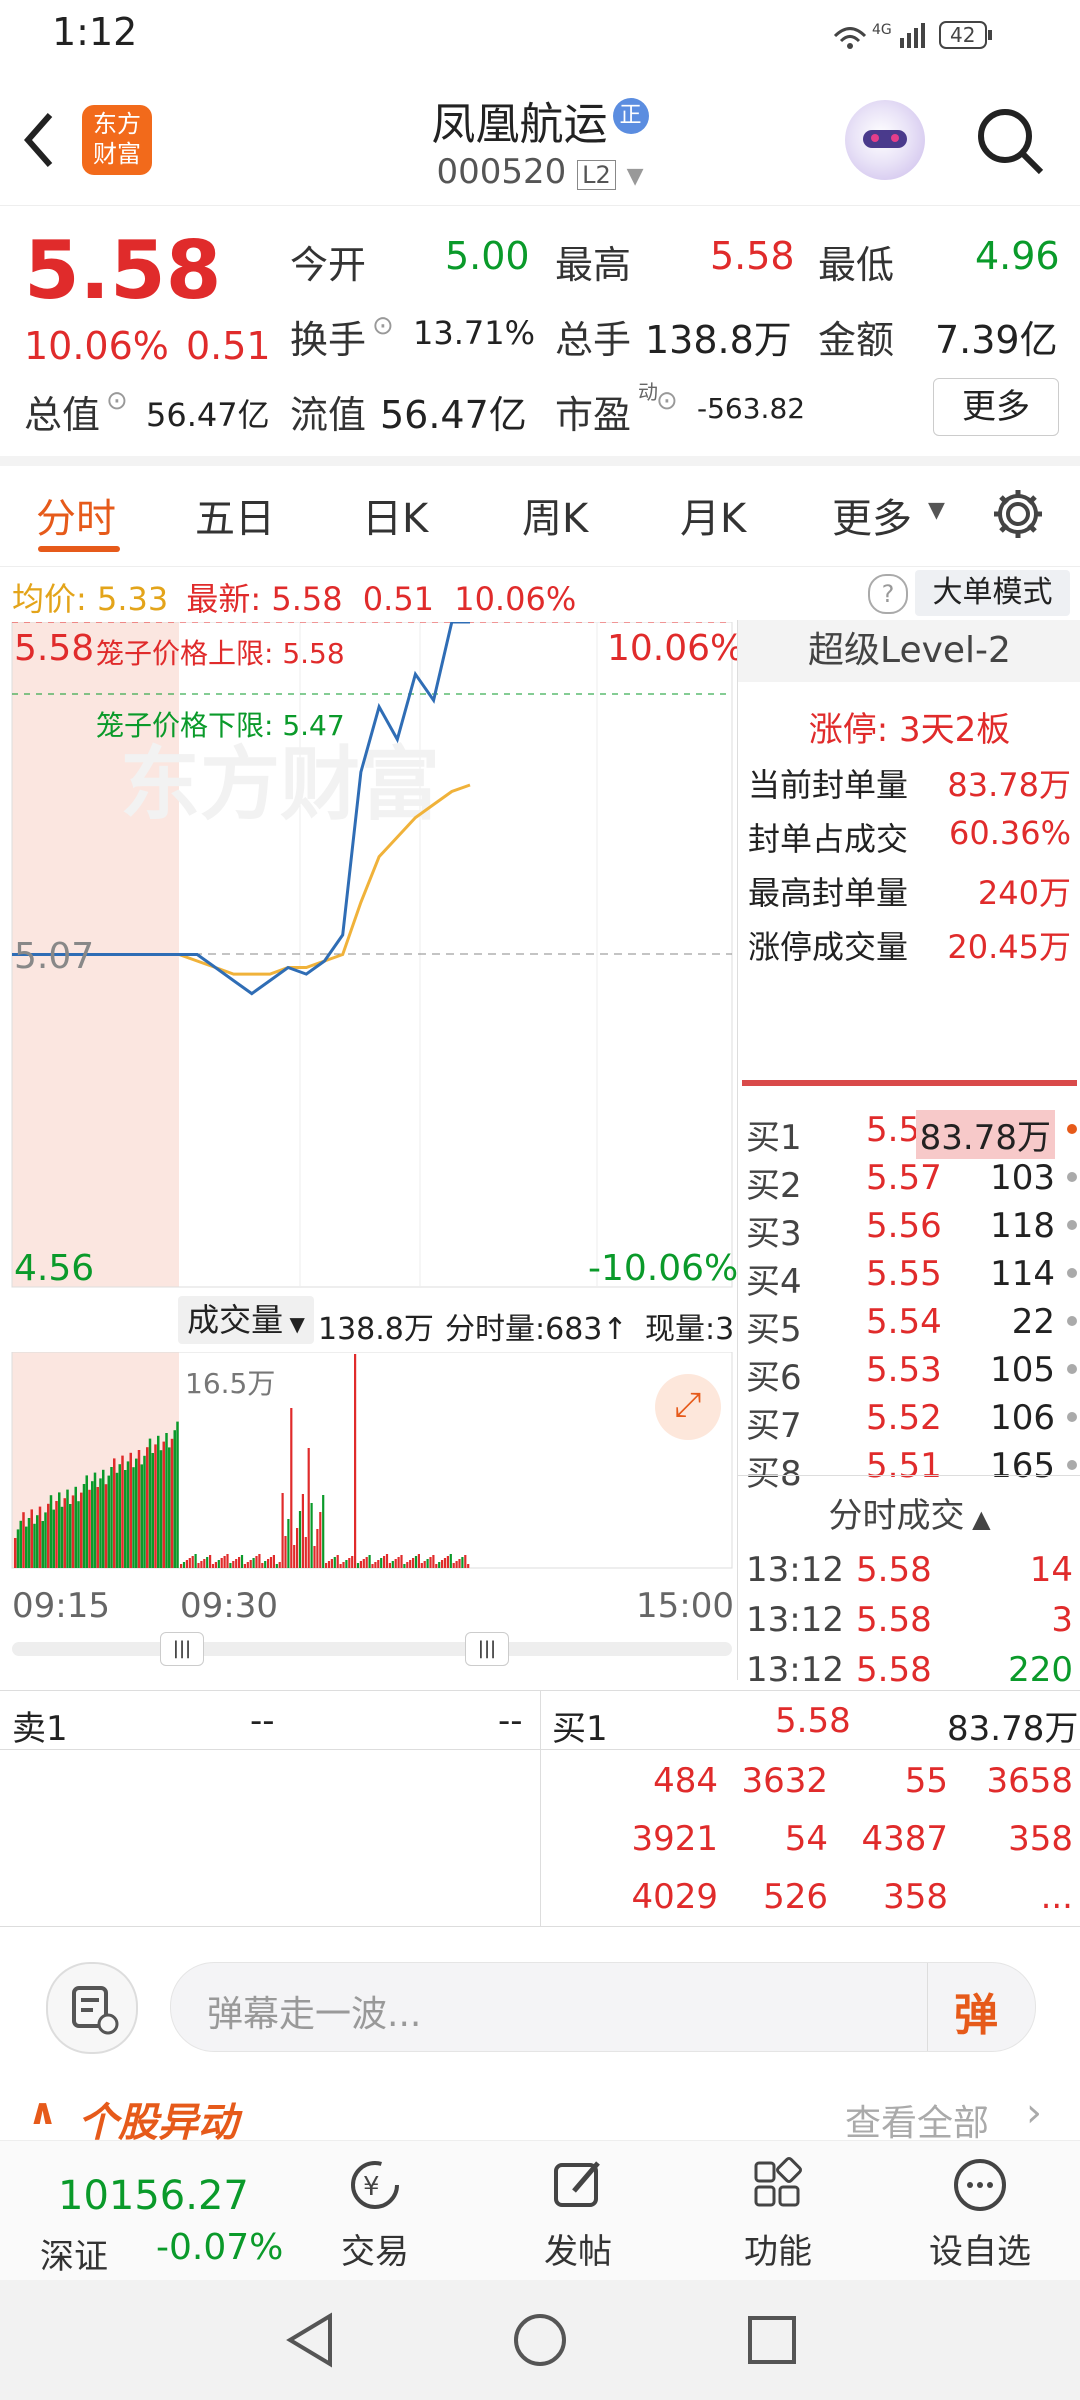 The height and width of the screenshot is (2400, 1080). I want to click on level2-title: 超级Level-2, so click(909, 651).